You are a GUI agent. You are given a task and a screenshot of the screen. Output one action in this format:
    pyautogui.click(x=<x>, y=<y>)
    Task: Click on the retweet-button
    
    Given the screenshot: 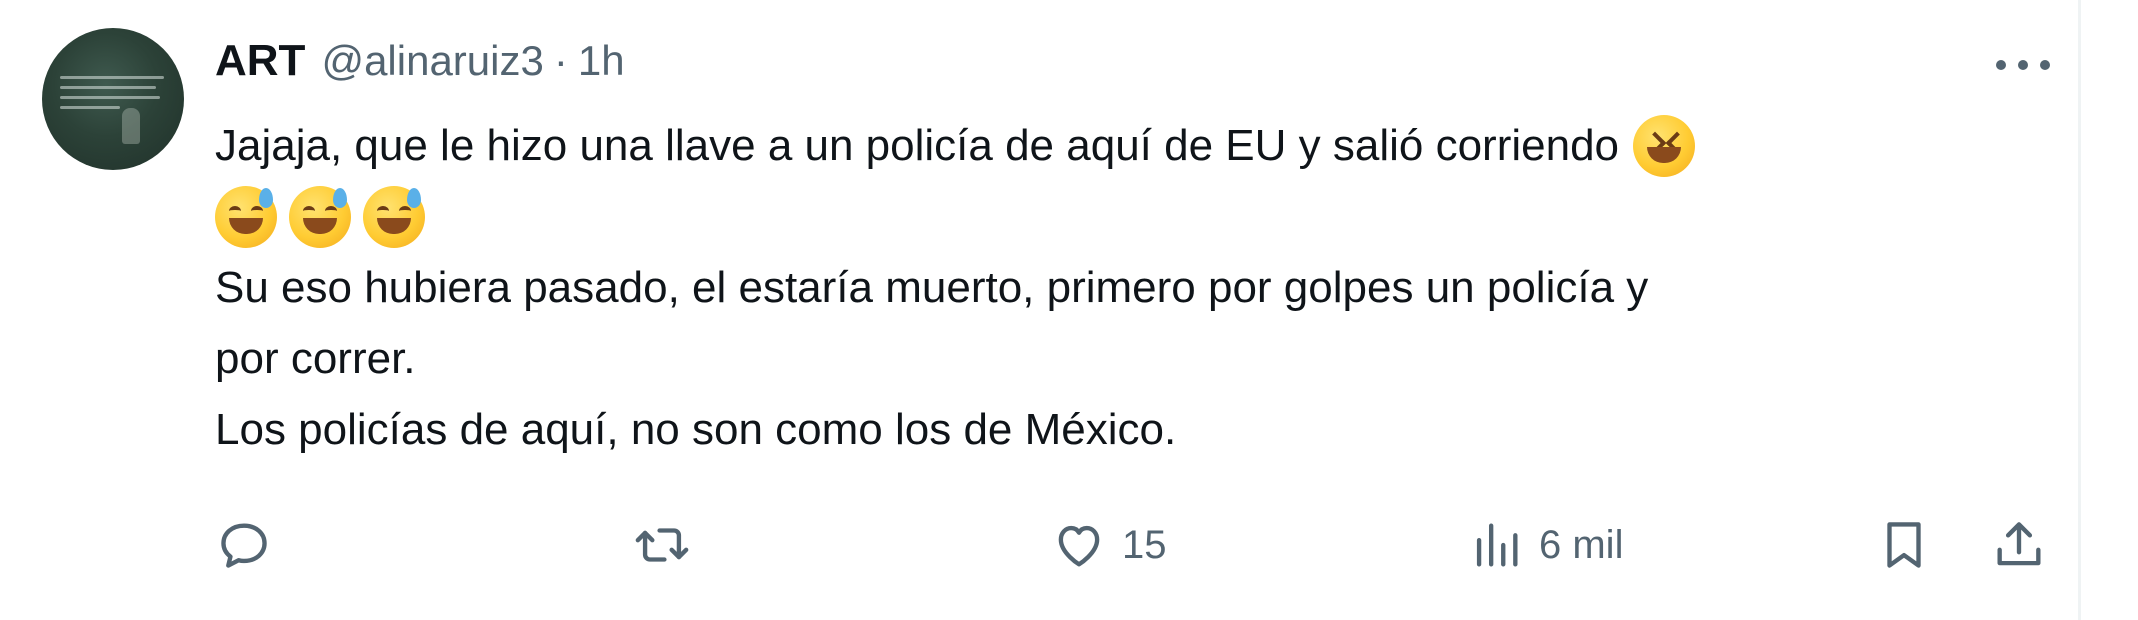 What is the action you would take?
    pyautogui.click(x=662, y=545)
    